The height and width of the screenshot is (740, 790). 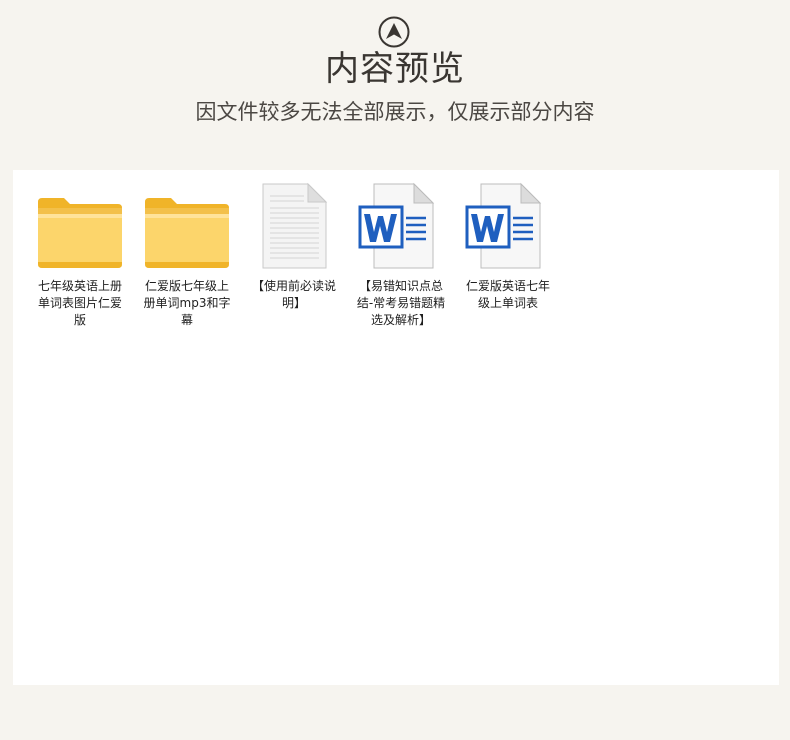 I want to click on file-name: 仁爱版英语七年级上单词表, so click(x=507, y=294).